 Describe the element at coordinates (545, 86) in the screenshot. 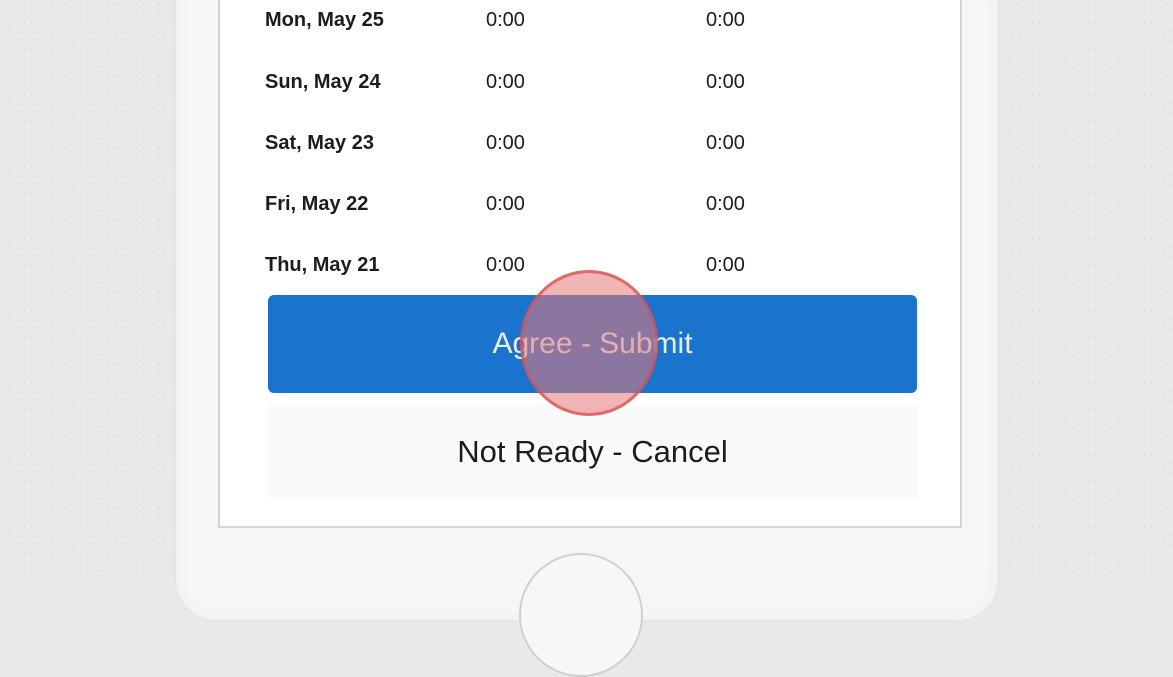

I see `timesheet-row: Sun, May 24 0:00 0:00` at that location.